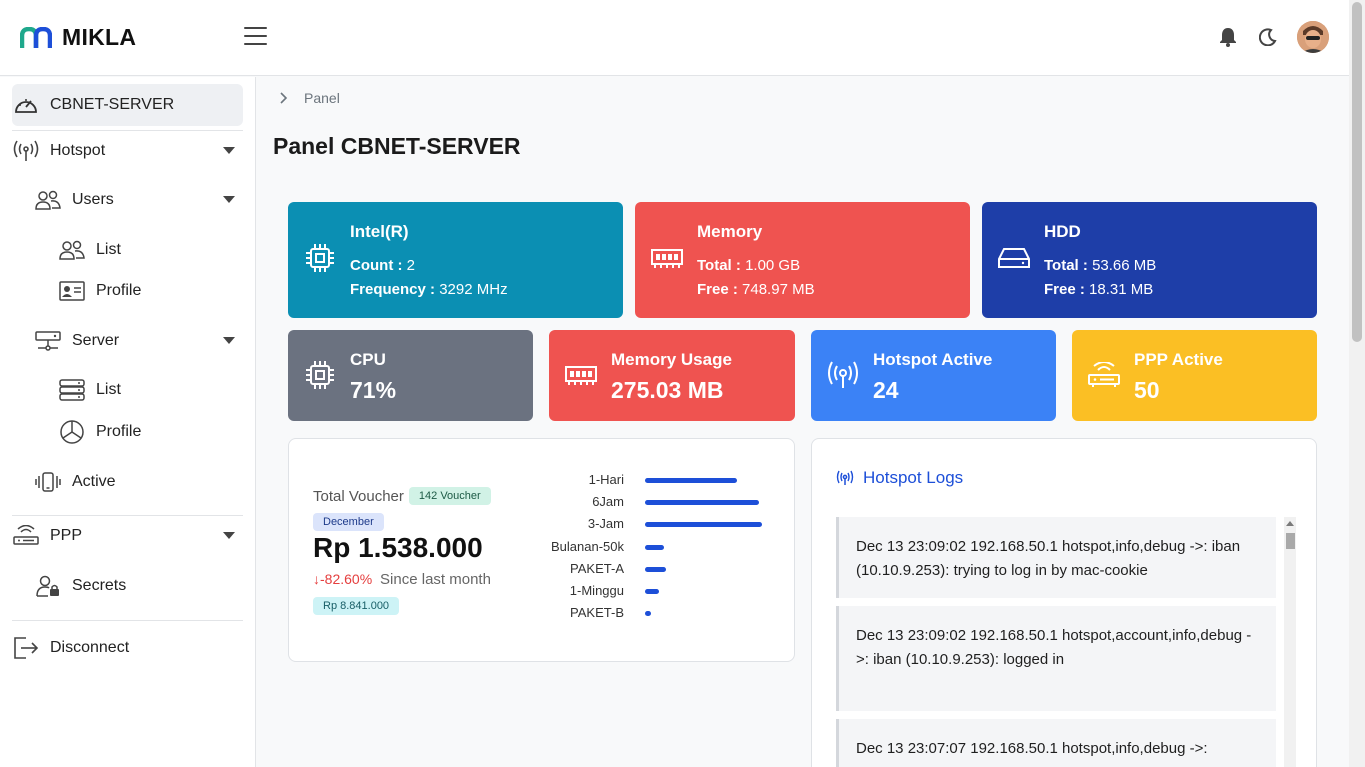  I want to click on breadcrumb: Panel, so click(309, 98).